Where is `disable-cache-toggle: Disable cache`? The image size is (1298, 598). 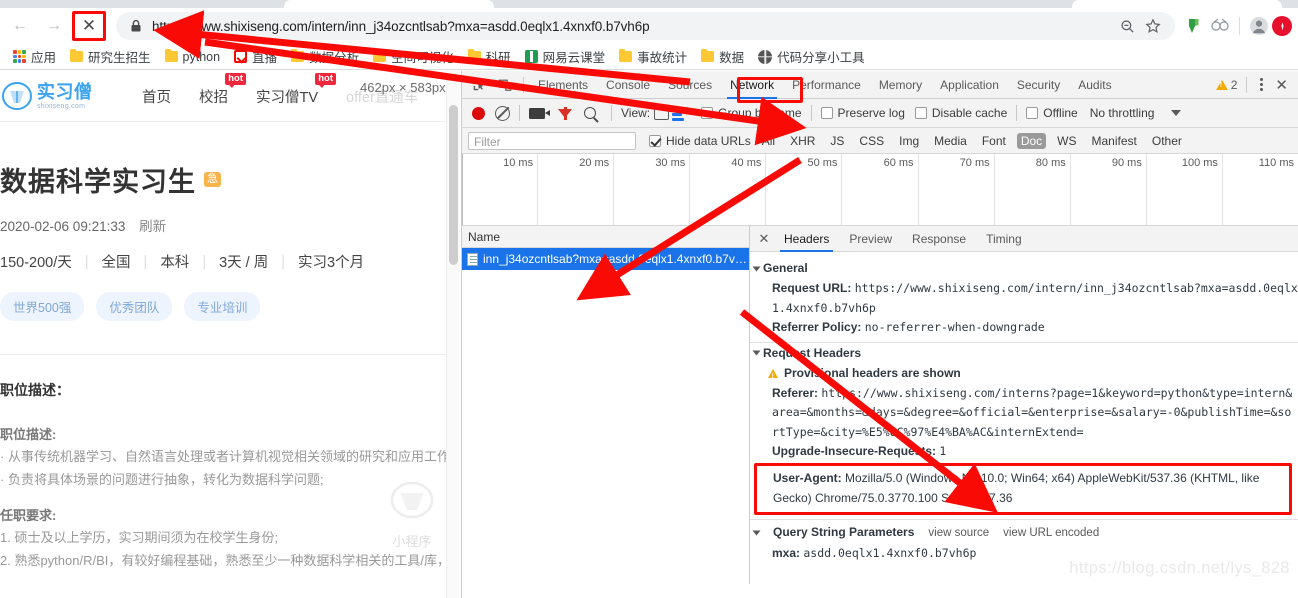
disable-cache-toggle: Disable cache is located at coordinates (960, 113).